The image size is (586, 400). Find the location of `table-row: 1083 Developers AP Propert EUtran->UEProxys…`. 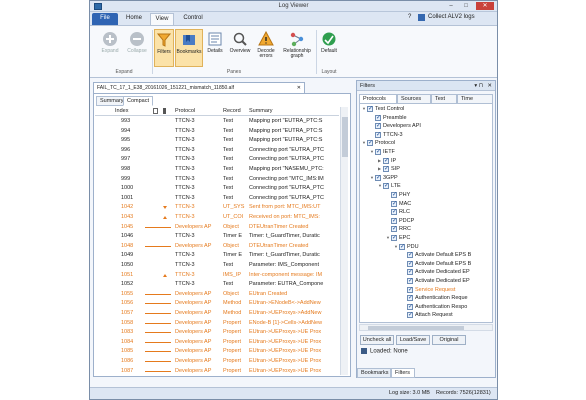

table-row: 1083 Developers AP Propert EUtran->UEProxys… is located at coordinates (217, 332).